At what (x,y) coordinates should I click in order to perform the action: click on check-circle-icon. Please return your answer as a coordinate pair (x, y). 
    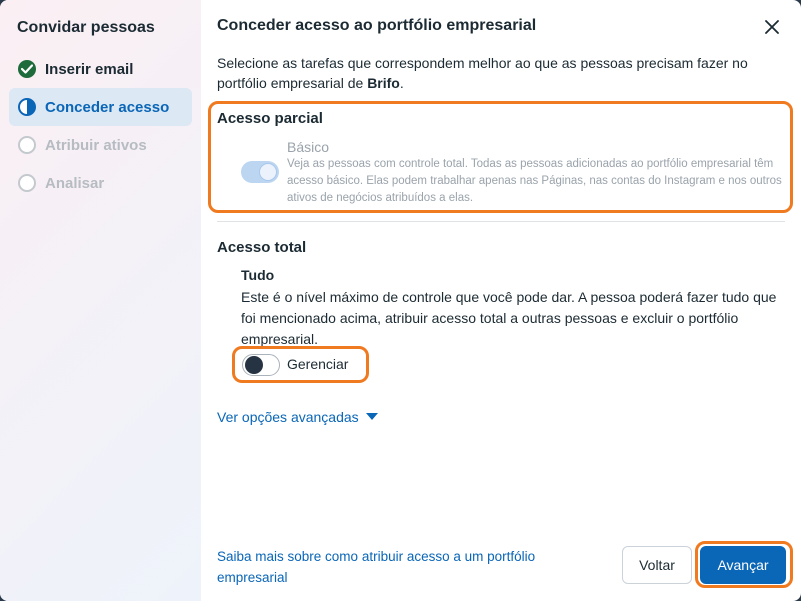
    Looking at the image, I should click on (27, 69).